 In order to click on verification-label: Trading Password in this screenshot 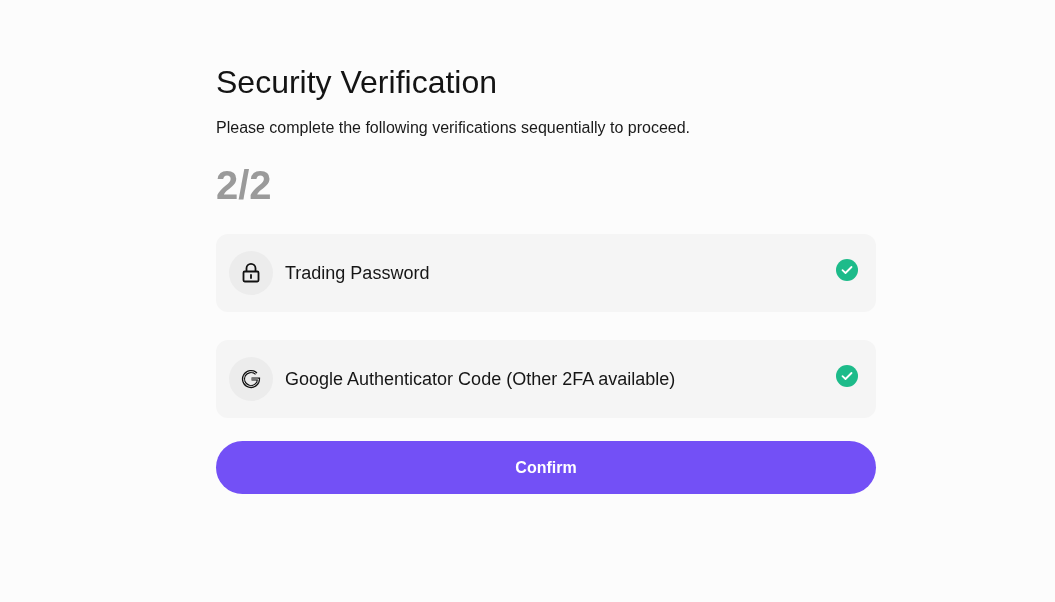, I will do `click(358, 273)`.